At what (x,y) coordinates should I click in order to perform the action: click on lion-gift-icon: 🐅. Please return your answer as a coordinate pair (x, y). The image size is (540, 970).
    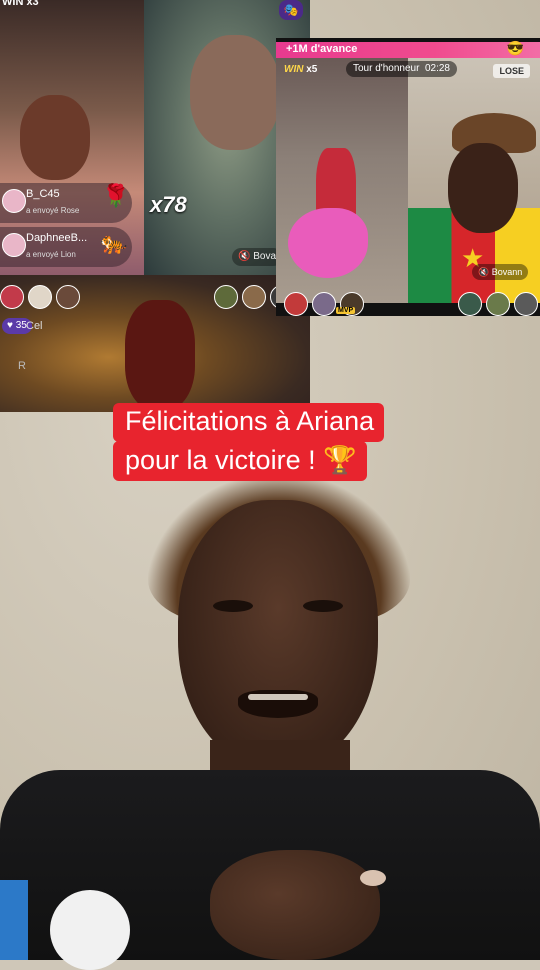
    Looking at the image, I should click on (114, 242).